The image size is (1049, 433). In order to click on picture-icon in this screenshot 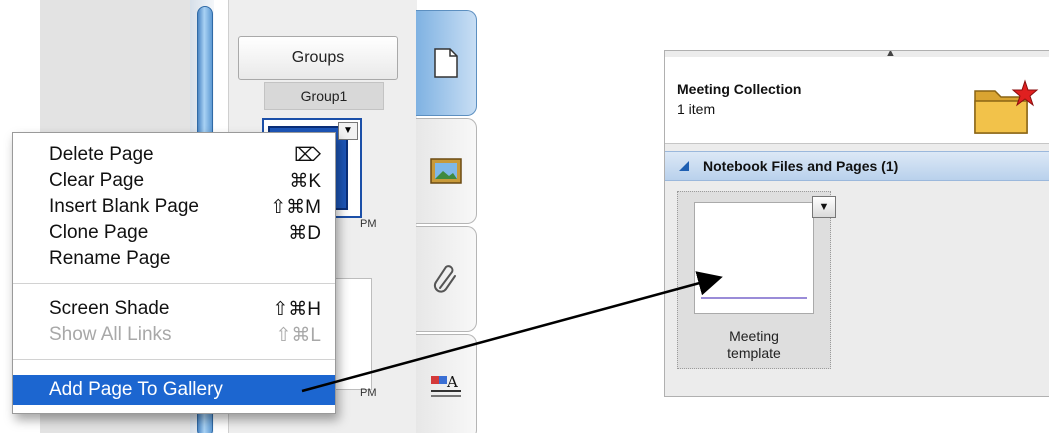, I will do `click(446, 171)`.